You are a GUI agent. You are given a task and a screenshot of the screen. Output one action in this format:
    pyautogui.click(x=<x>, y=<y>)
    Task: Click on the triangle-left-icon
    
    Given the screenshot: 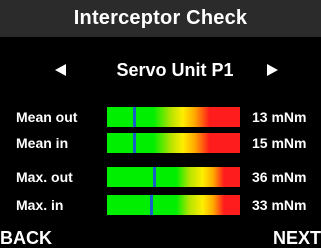 What is the action you would take?
    pyautogui.click(x=60, y=70)
    